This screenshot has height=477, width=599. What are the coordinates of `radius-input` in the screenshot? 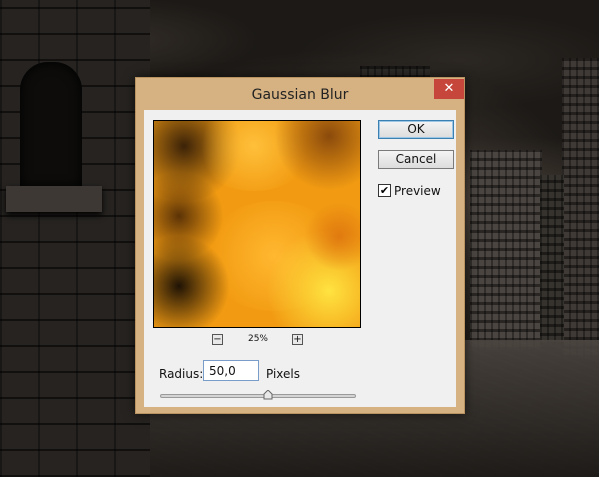 It's located at (231, 370).